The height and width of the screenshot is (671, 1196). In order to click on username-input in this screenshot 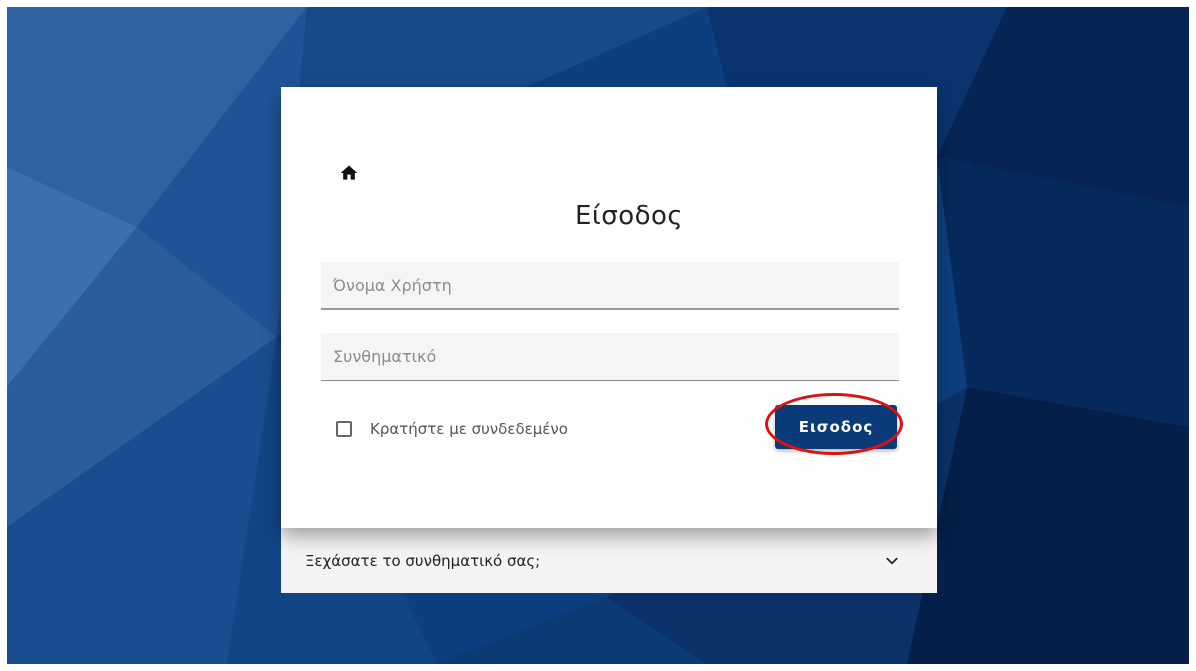, I will do `click(610, 285)`.